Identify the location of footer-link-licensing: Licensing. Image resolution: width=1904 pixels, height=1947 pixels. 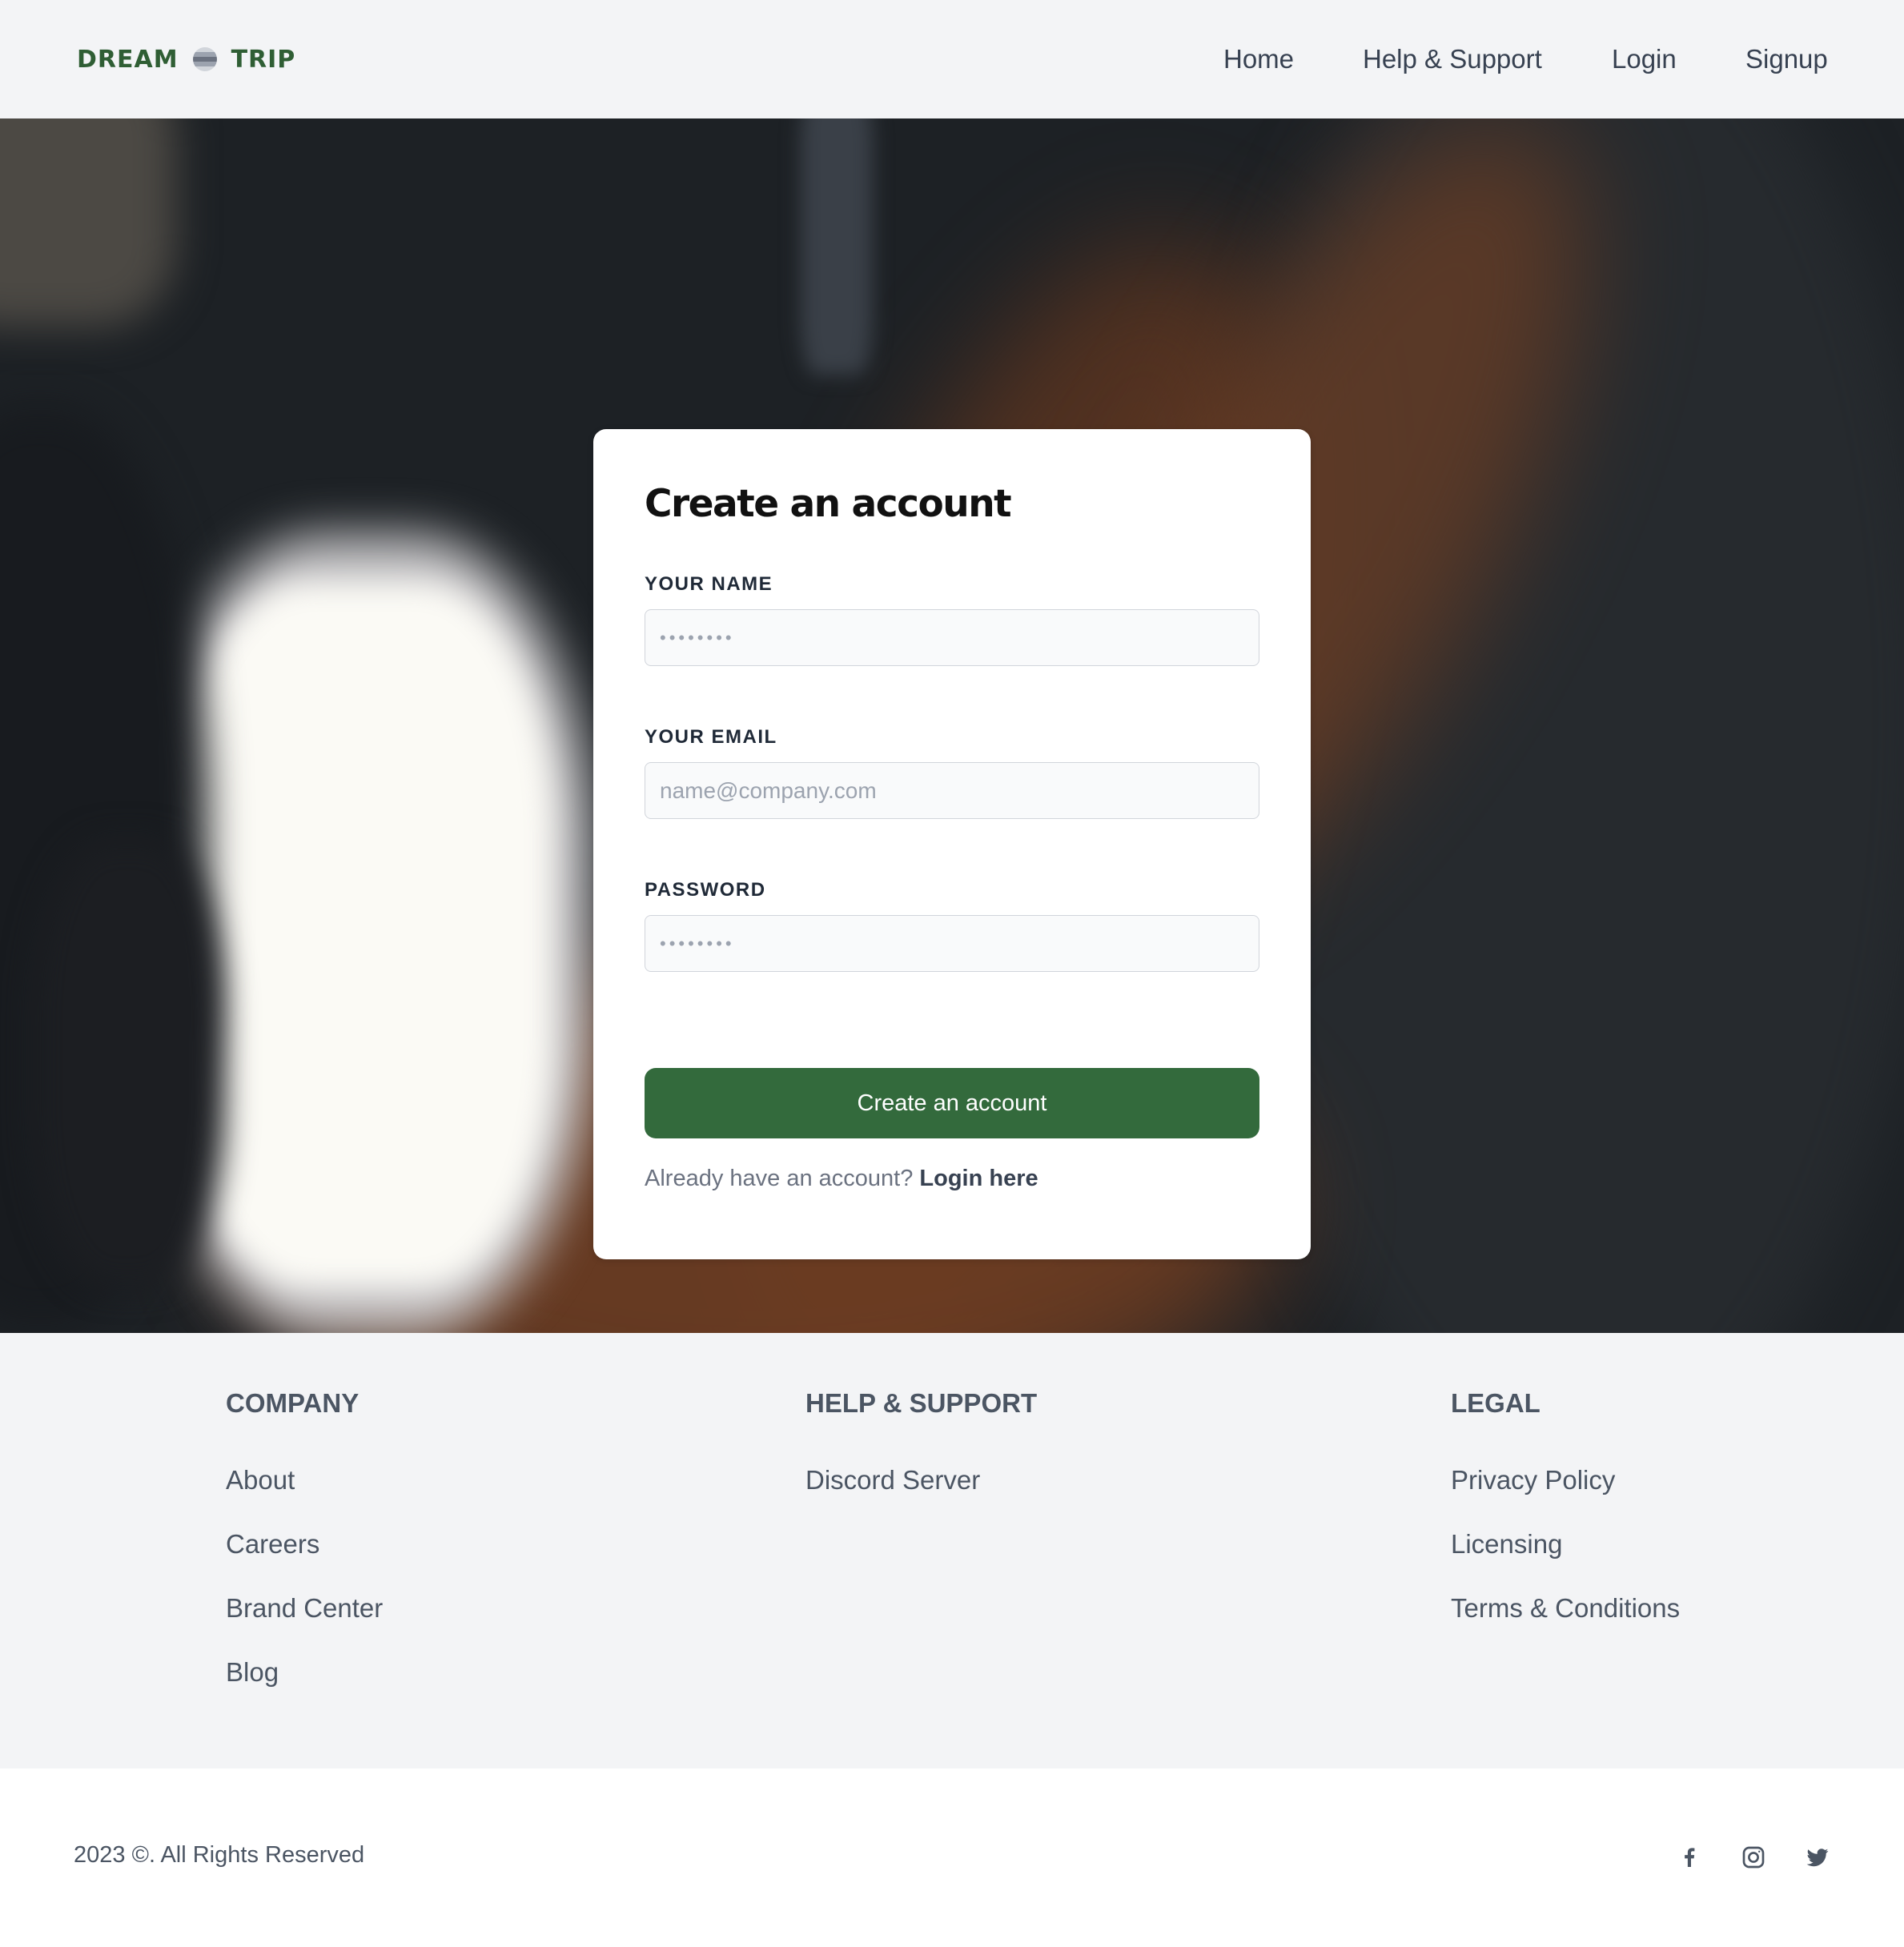
(1506, 1544).